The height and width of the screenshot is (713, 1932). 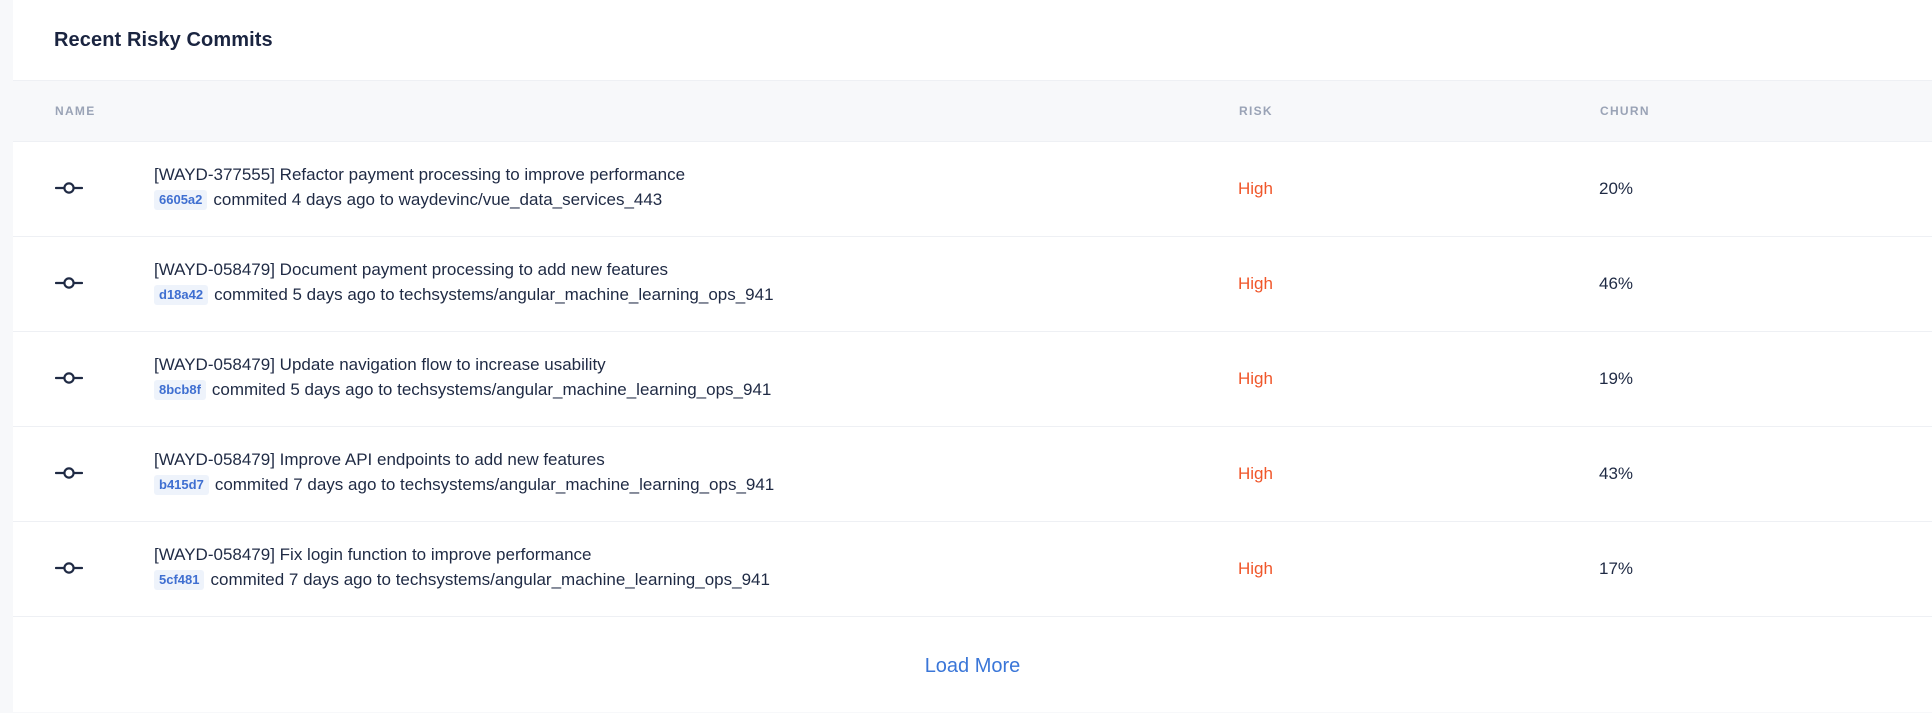 What do you see at coordinates (1616, 473) in the screenshot?
I see `churn-value: 43%` at bounding box center [1616, 473].